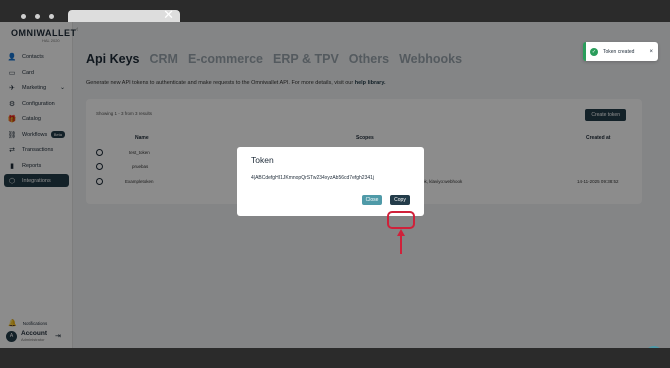  I want to click on tab-close-icon: ✕, so click(168, 15).